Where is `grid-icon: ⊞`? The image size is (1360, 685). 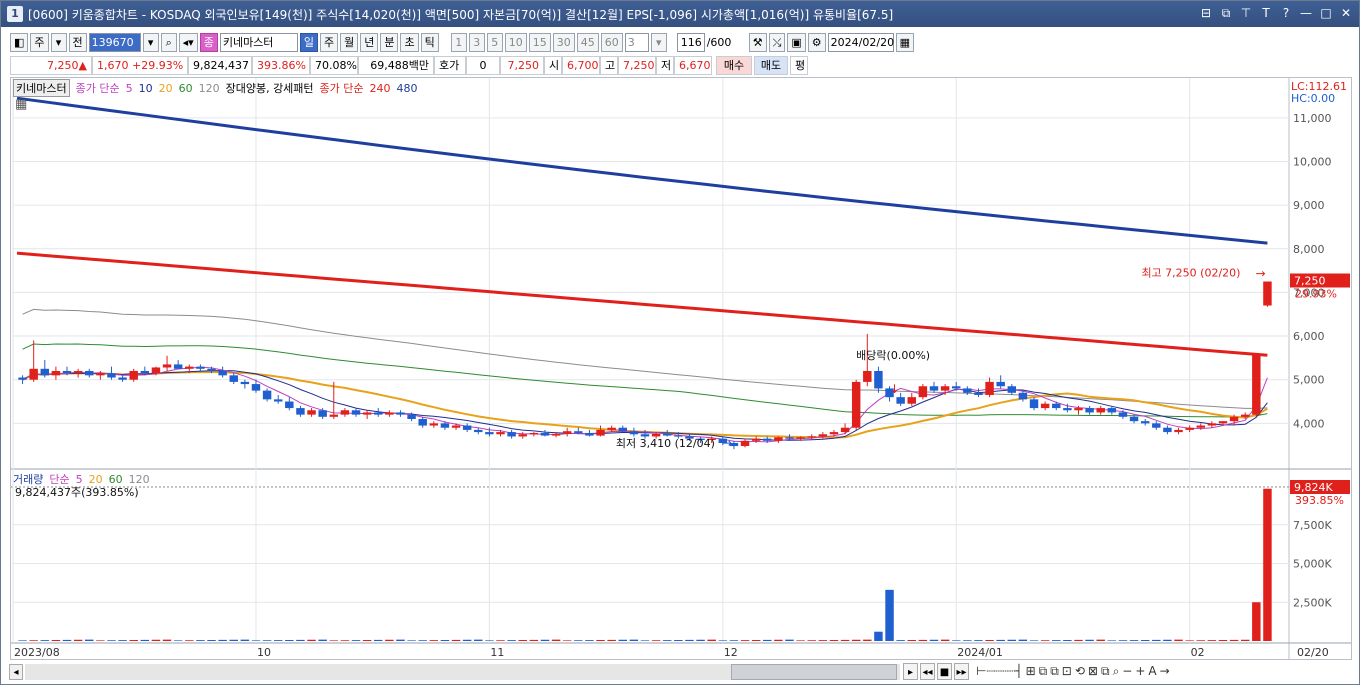
grid-icon: ⊞ is located at coordinates (1031, 671).